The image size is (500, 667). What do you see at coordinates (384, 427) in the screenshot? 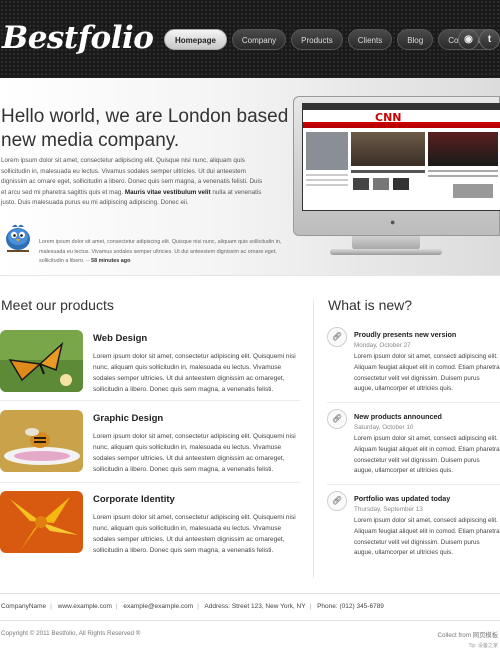
I see `news-item-date: Saturday, October 10` at bounding box center [384, 427].